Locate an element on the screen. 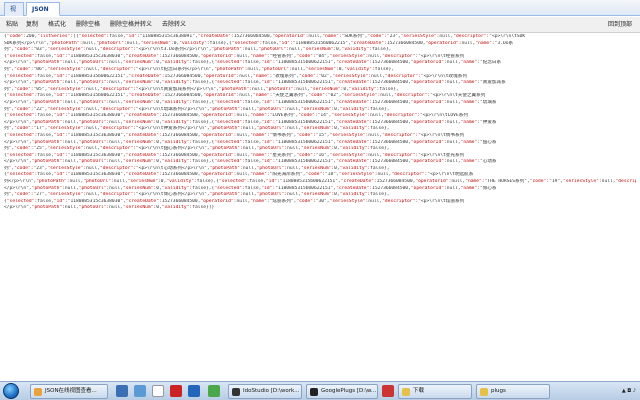 The image size is (640, 400). googleplugs-icon is located at coordinates (314, 392).